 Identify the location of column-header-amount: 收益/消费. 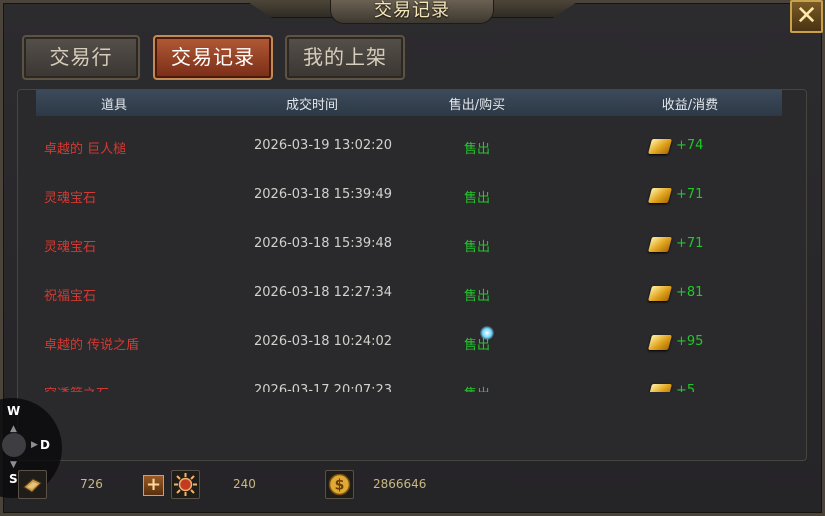
(690, 105).